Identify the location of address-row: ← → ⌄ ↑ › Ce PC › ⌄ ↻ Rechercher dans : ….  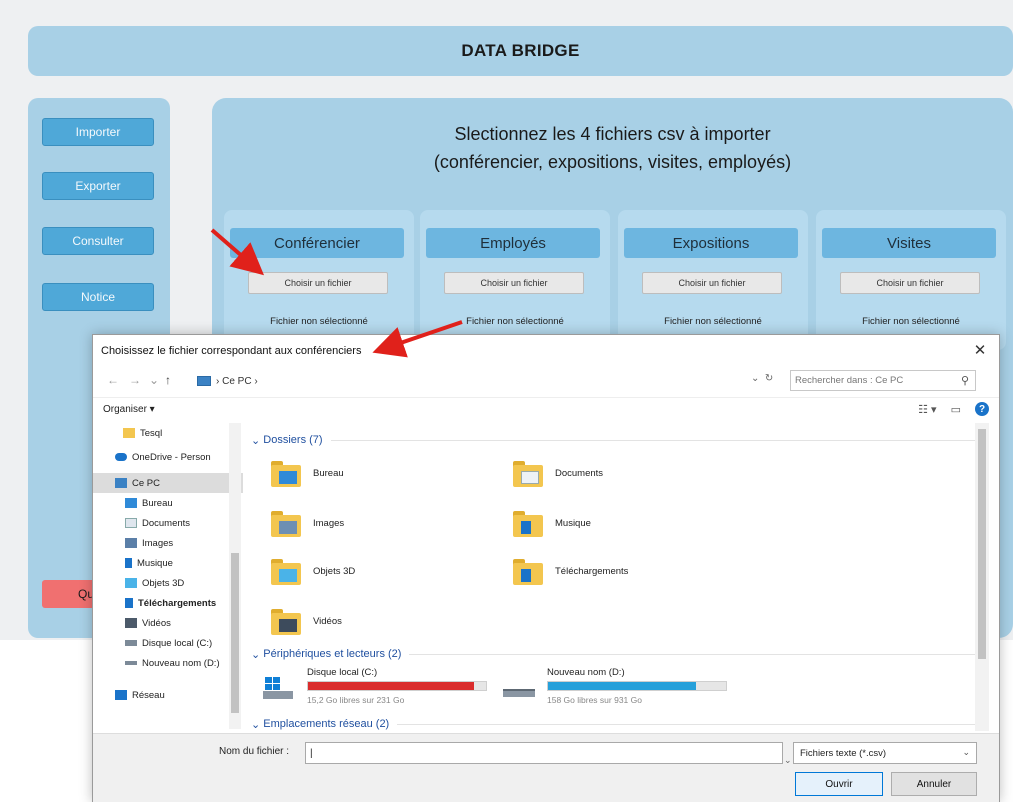
(546, 381).